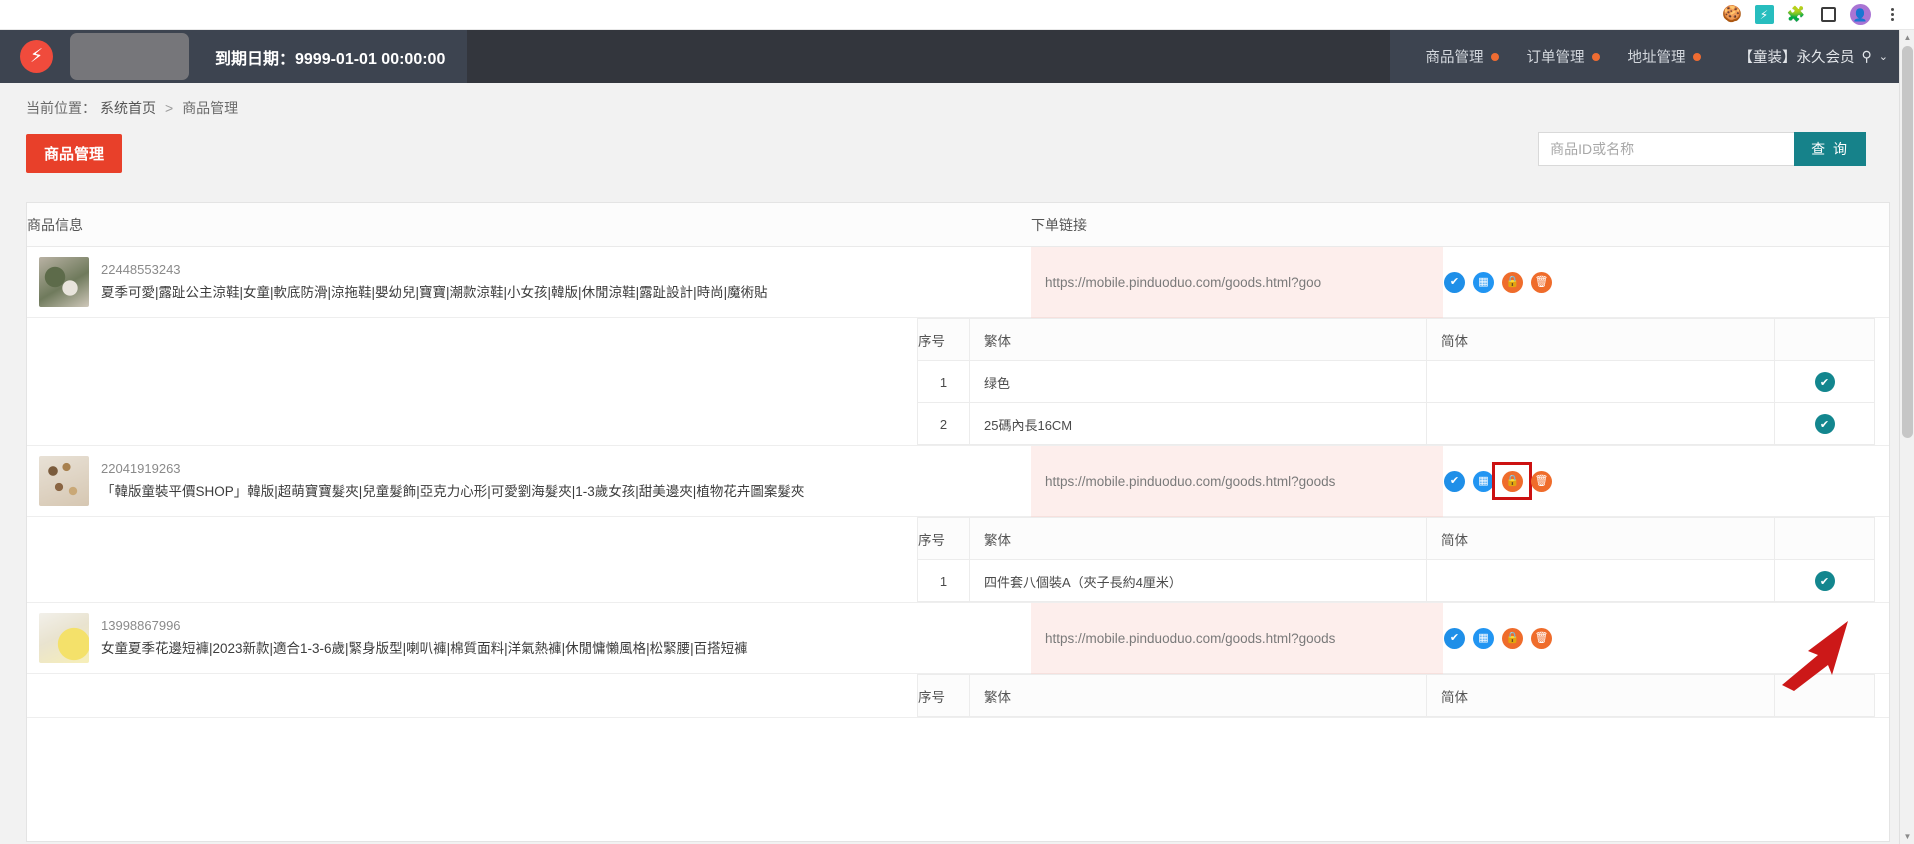 The image size is (1914, 844). I want to click on variants-spacer, so click(472, 559).